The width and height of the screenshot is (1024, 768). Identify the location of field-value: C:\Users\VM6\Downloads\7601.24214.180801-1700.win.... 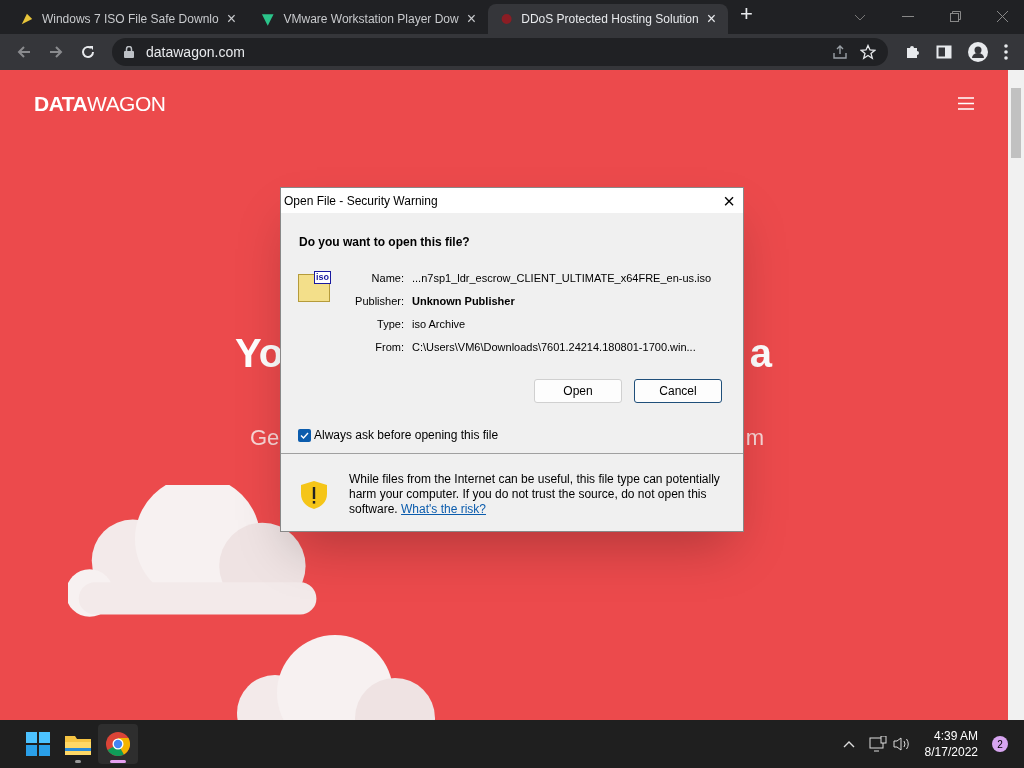
(554, 347).